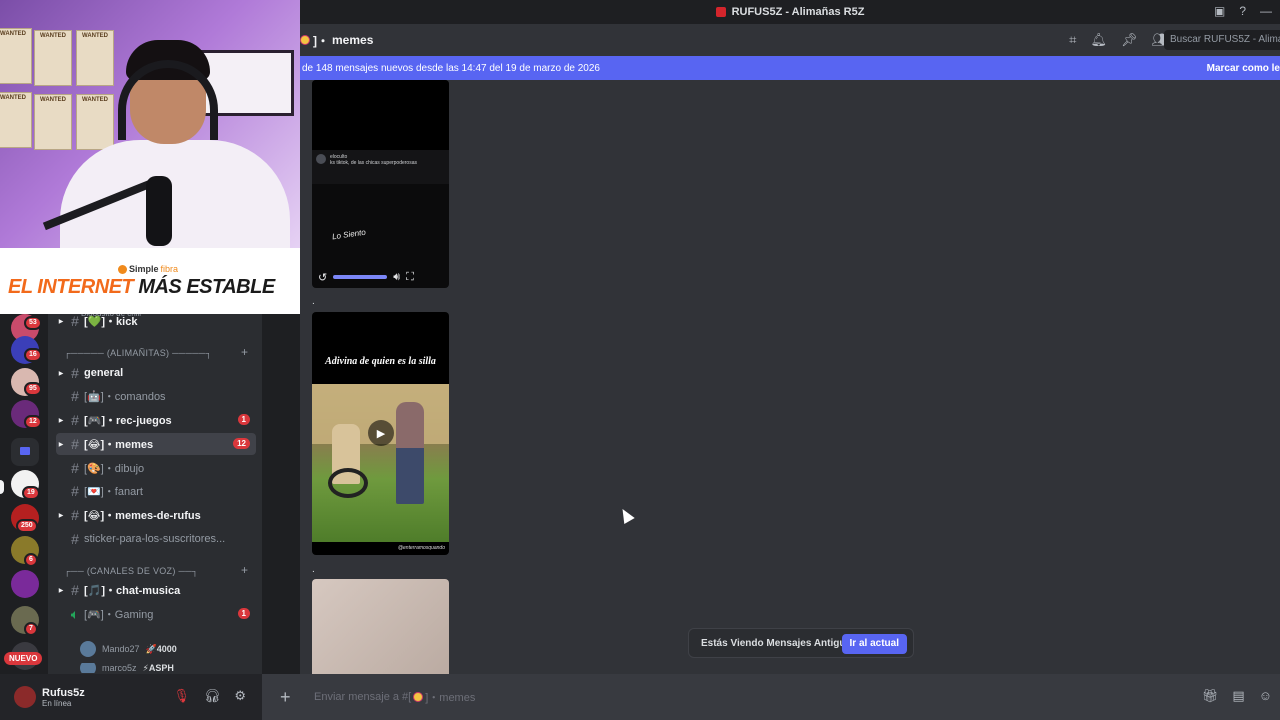 The width and height of the screenshot is (1280, 720). Describe the element at coordinates (380, 361) in the screenshot. I see `video-caption: Adivina de quien es la silla` at that location.